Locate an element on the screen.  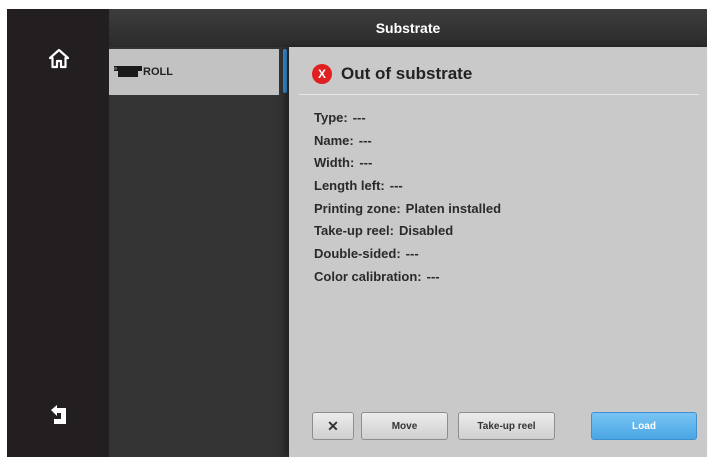
take-up-reel-button: Take-up reel is located at coordinates (506, 426).